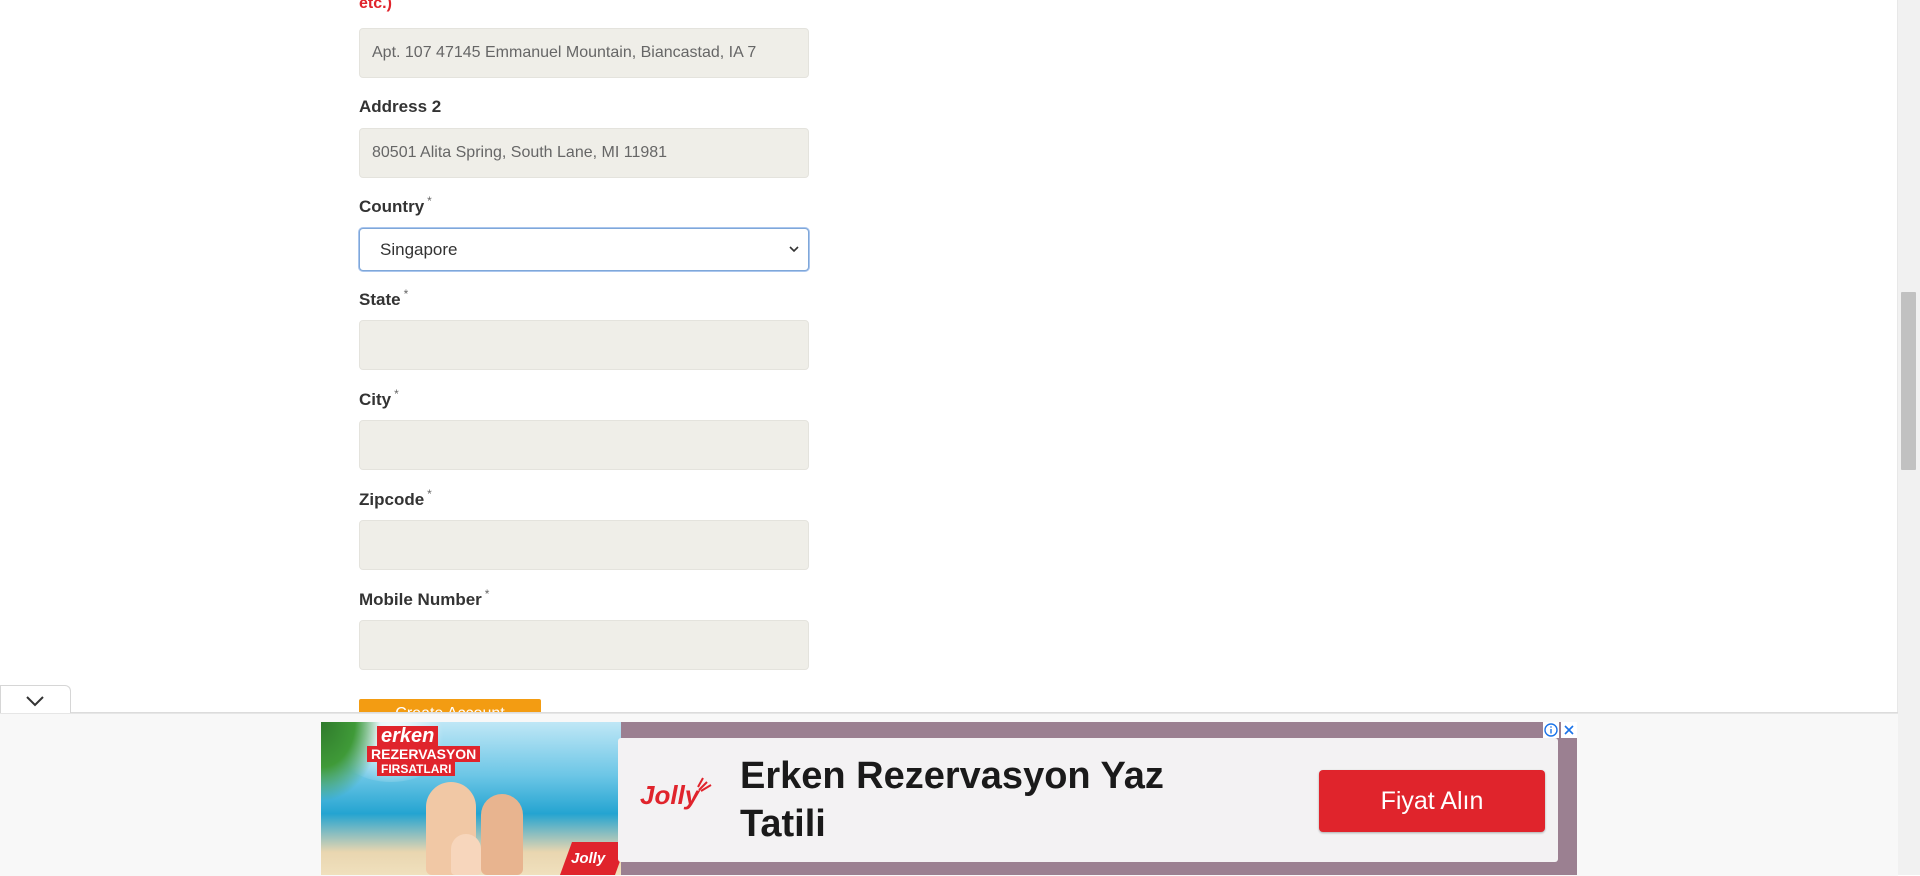  What do you see at coordinates (419, 249) in the screenshot?
I see `country-select-value: Singapore` at bounding box center [419, 249].